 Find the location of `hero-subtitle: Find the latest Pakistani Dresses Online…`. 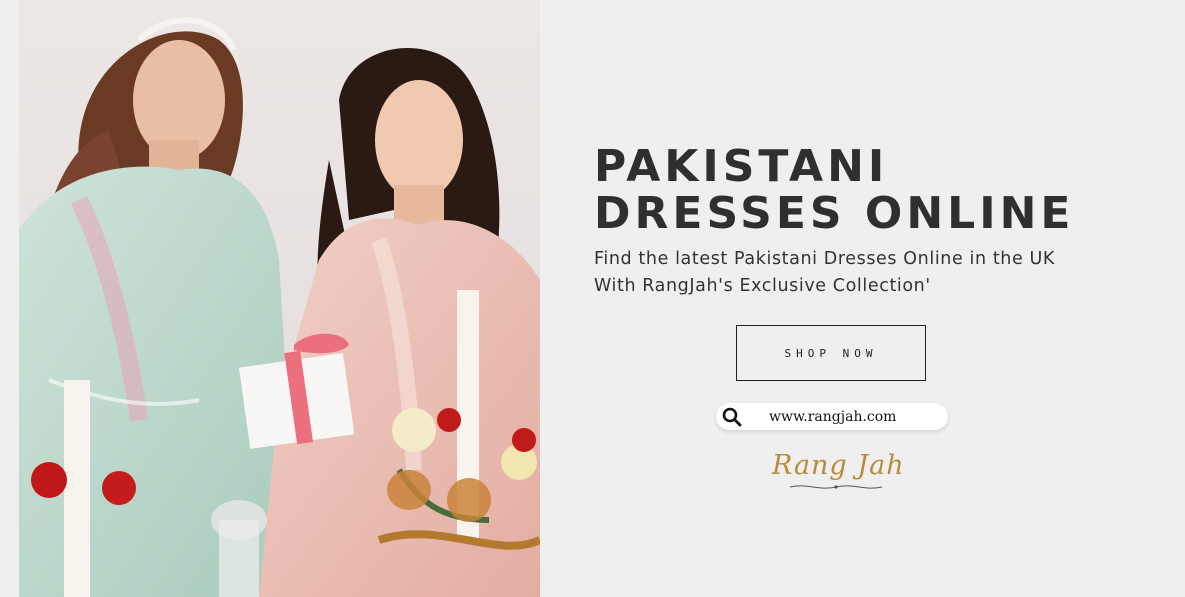

hero-subtitle: Find the latest Pakistani Dresses Online… is located at coordinates (824, 273).